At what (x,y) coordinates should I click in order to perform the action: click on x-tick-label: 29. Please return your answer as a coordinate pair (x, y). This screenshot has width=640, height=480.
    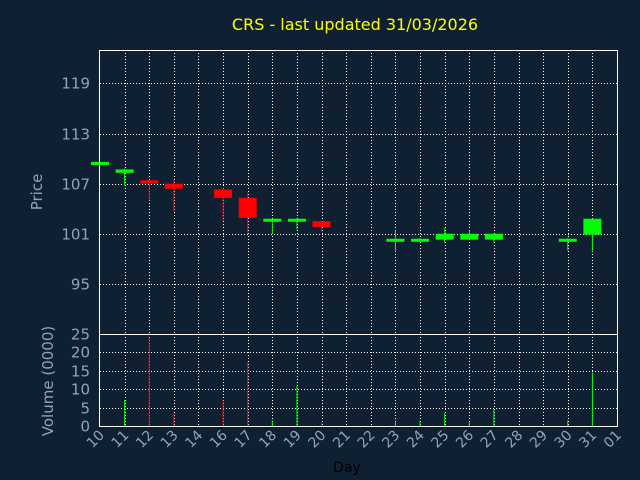
    Looking at the image, I should click on (539, 440).